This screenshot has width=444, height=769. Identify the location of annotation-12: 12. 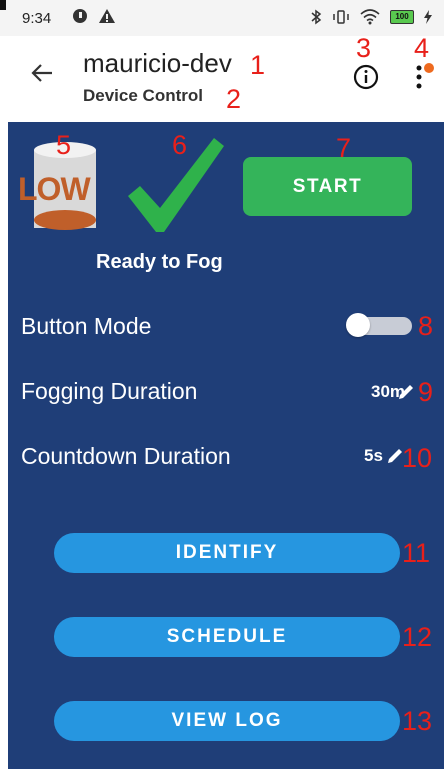
(417, 637).